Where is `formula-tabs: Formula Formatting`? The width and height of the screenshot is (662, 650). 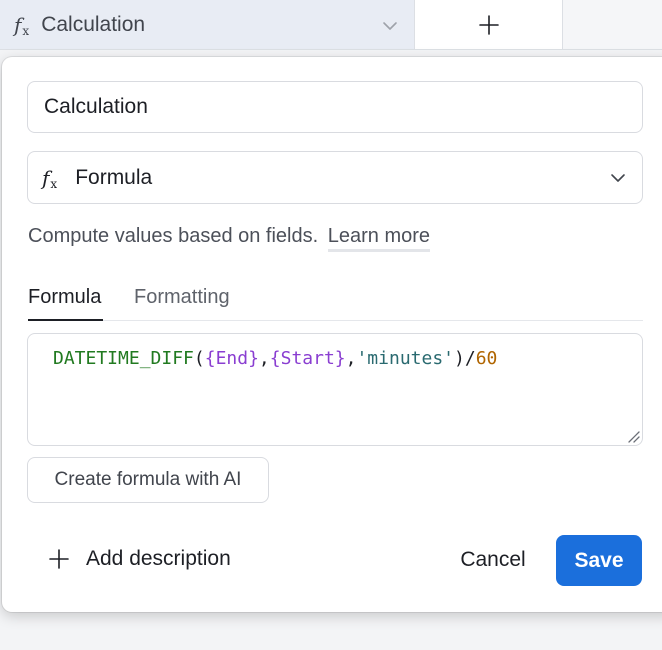 formula-tabs: Formula Formatting is located at coordinates (335, 302).